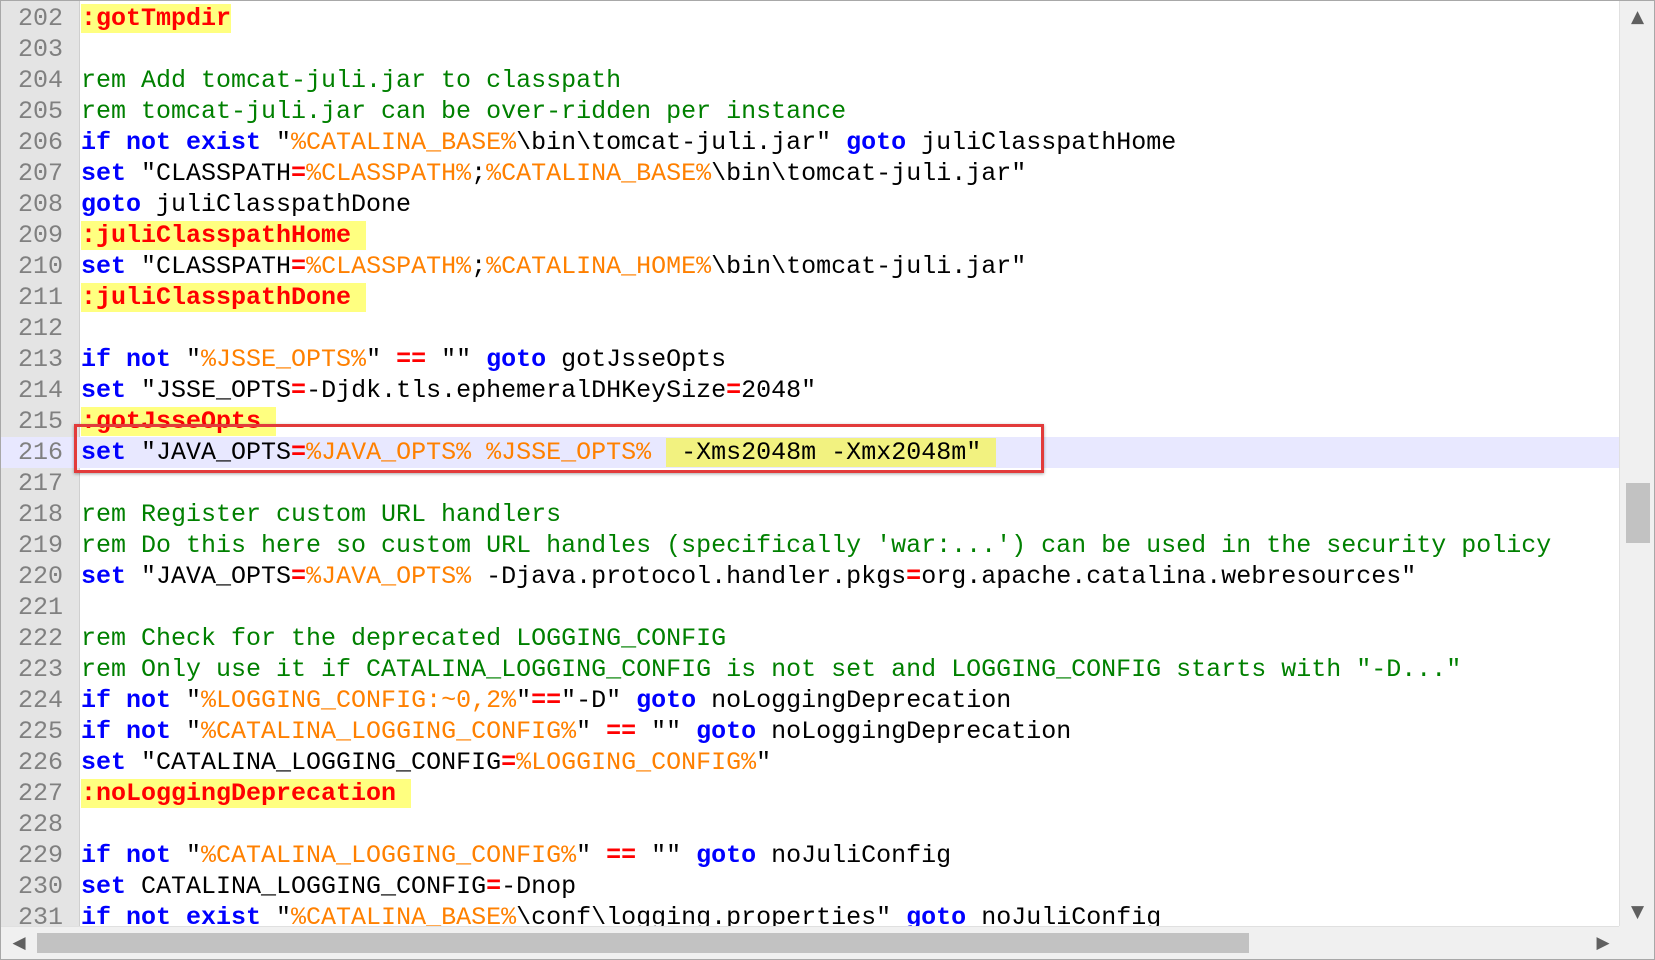  I want to click on code-token: noJuliConfig, so click(854, 855).